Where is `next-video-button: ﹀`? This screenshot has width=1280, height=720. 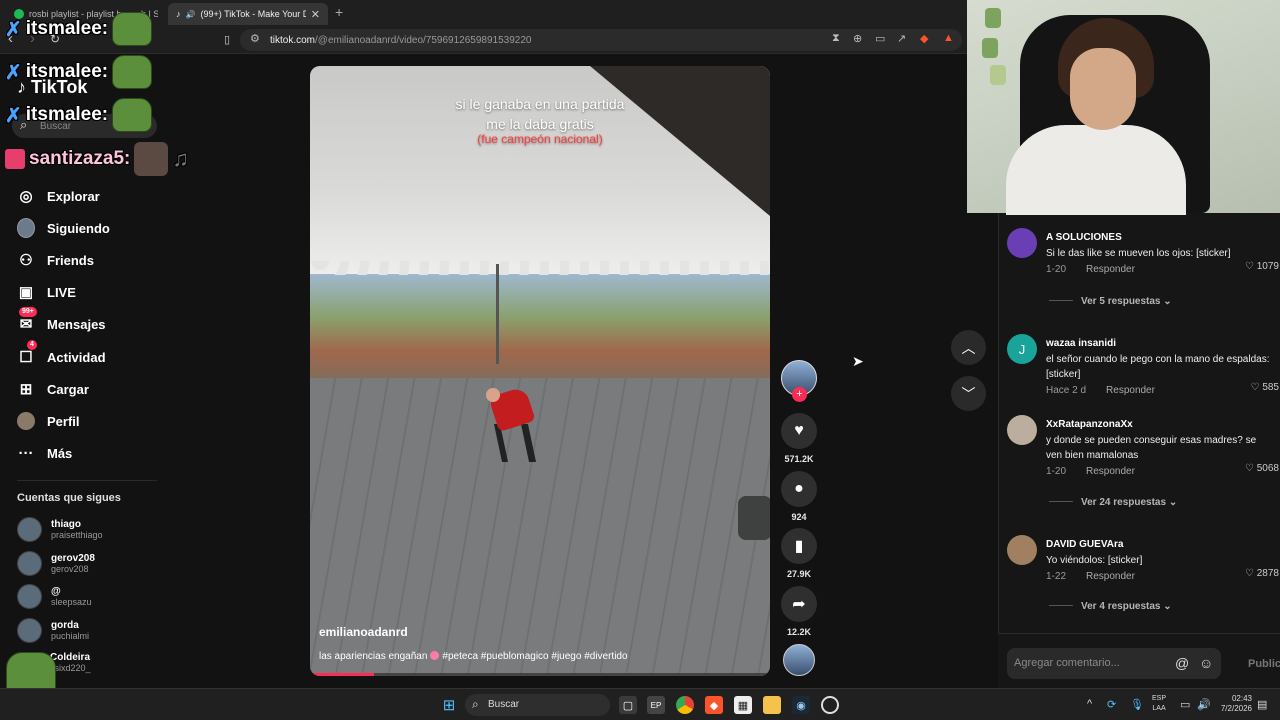
next-video-button: ﹀ is located at coordinates (968, 393).